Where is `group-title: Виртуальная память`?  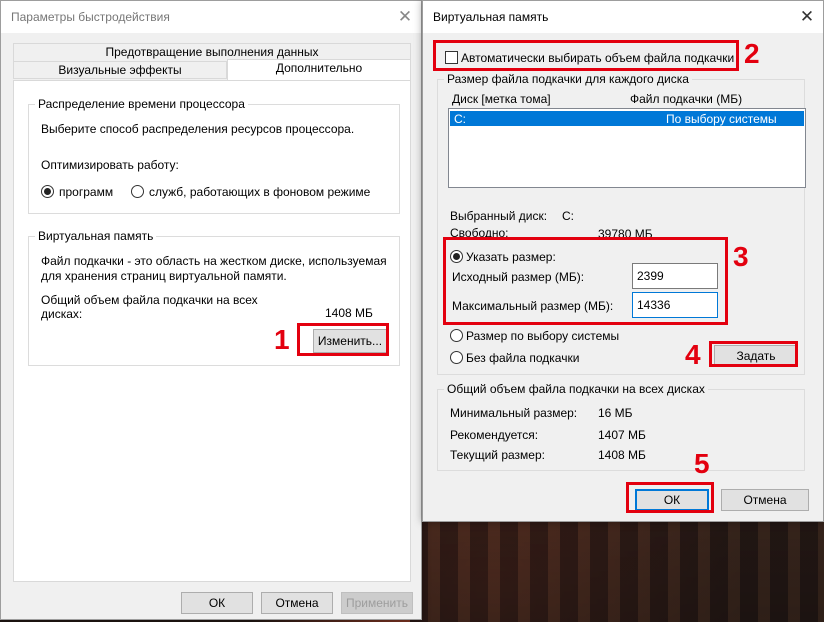 group-title: Виртуальная память is located at coordinates (96, 236).